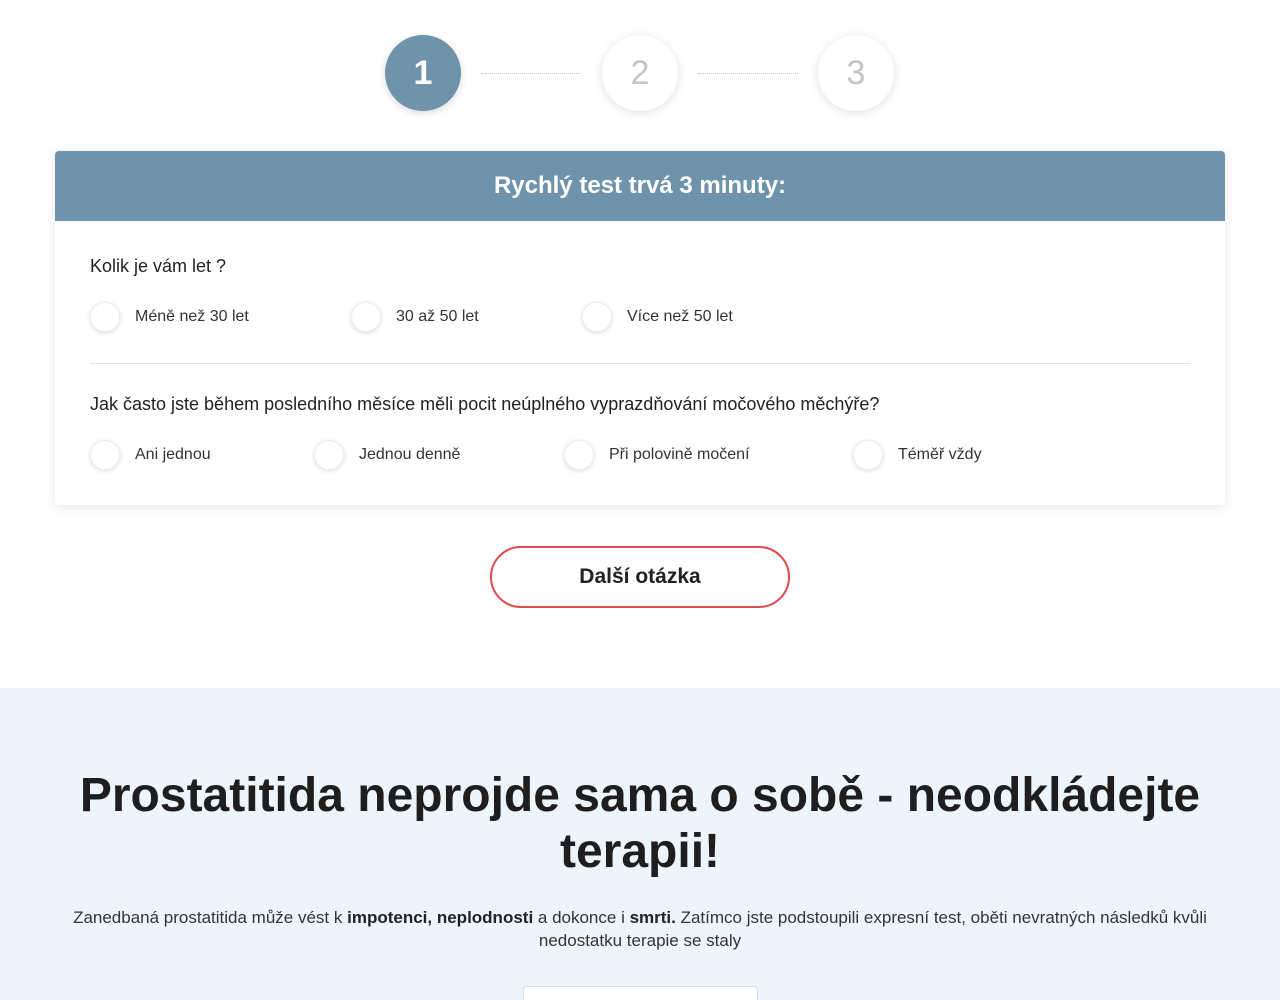 The width and height of the screenshot is (1280, 1000). Describe the element at coordinates (652, 917) in the screenshot. I see `info-text-bold: smrti.` at that location.